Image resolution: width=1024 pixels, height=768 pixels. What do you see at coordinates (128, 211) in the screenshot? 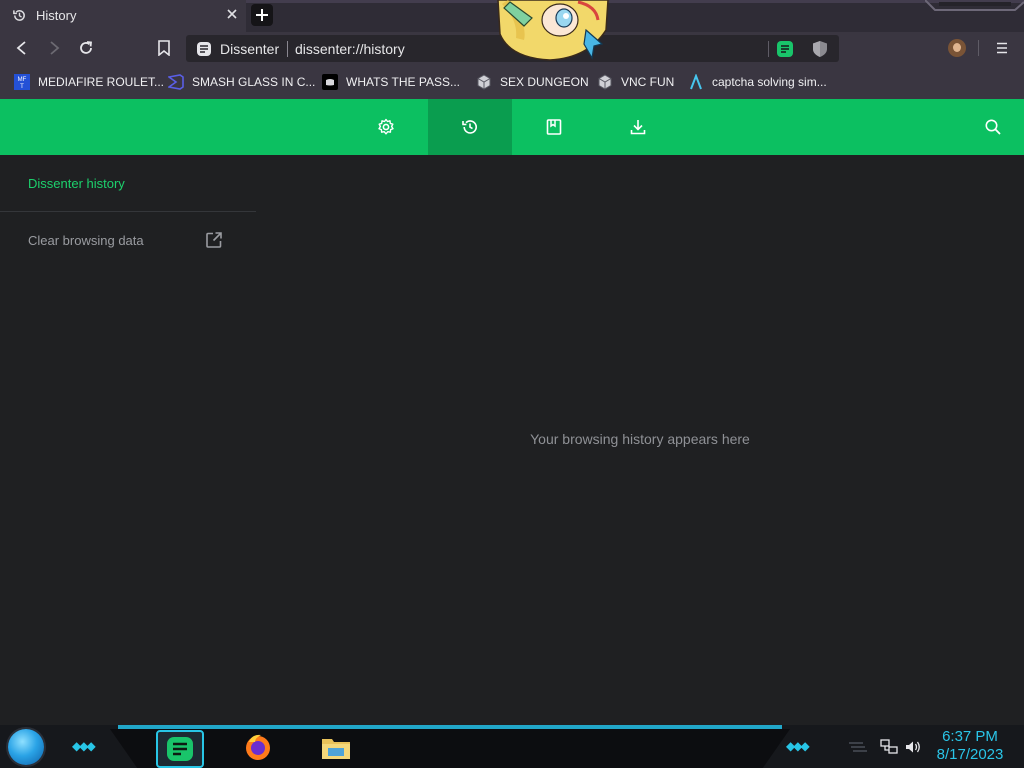
I see `sidebar-divider` at bounding box center [128, 211].